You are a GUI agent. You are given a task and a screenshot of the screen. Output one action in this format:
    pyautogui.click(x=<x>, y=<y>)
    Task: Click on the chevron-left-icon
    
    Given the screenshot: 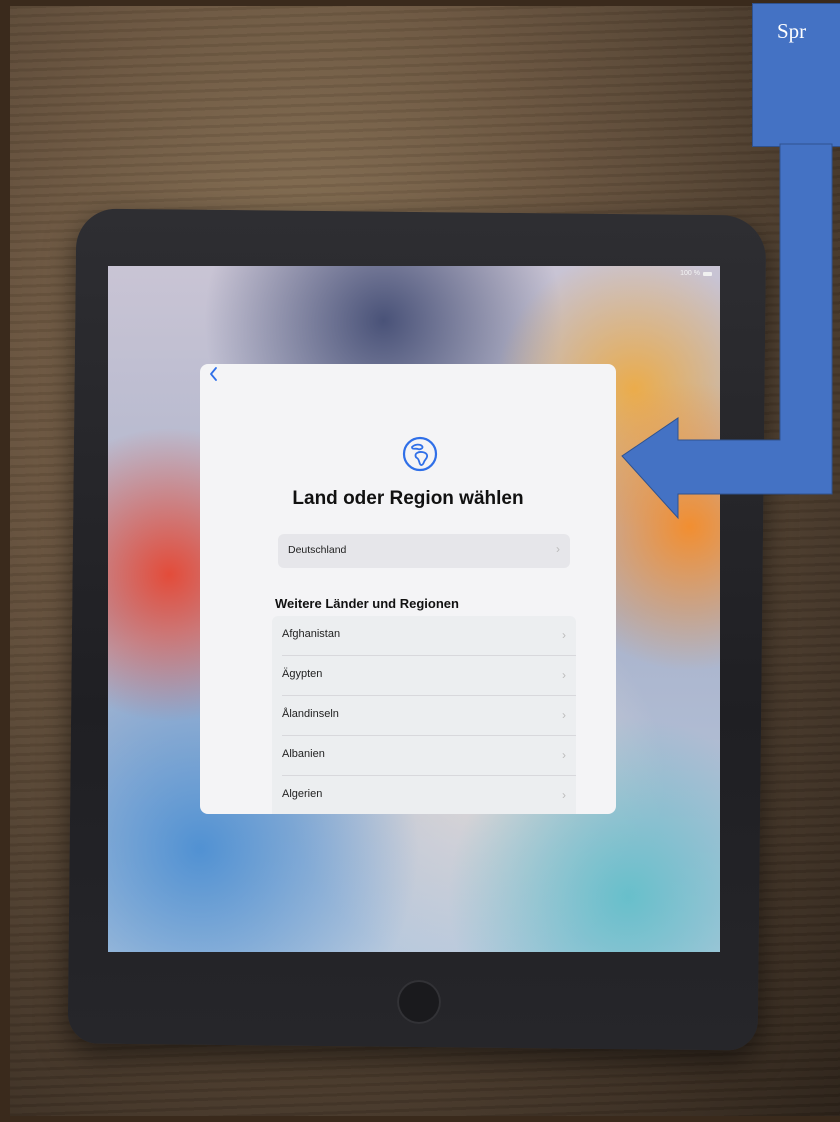 What is the action you would take?
    pyautogui.click(x=216, y=375)
    